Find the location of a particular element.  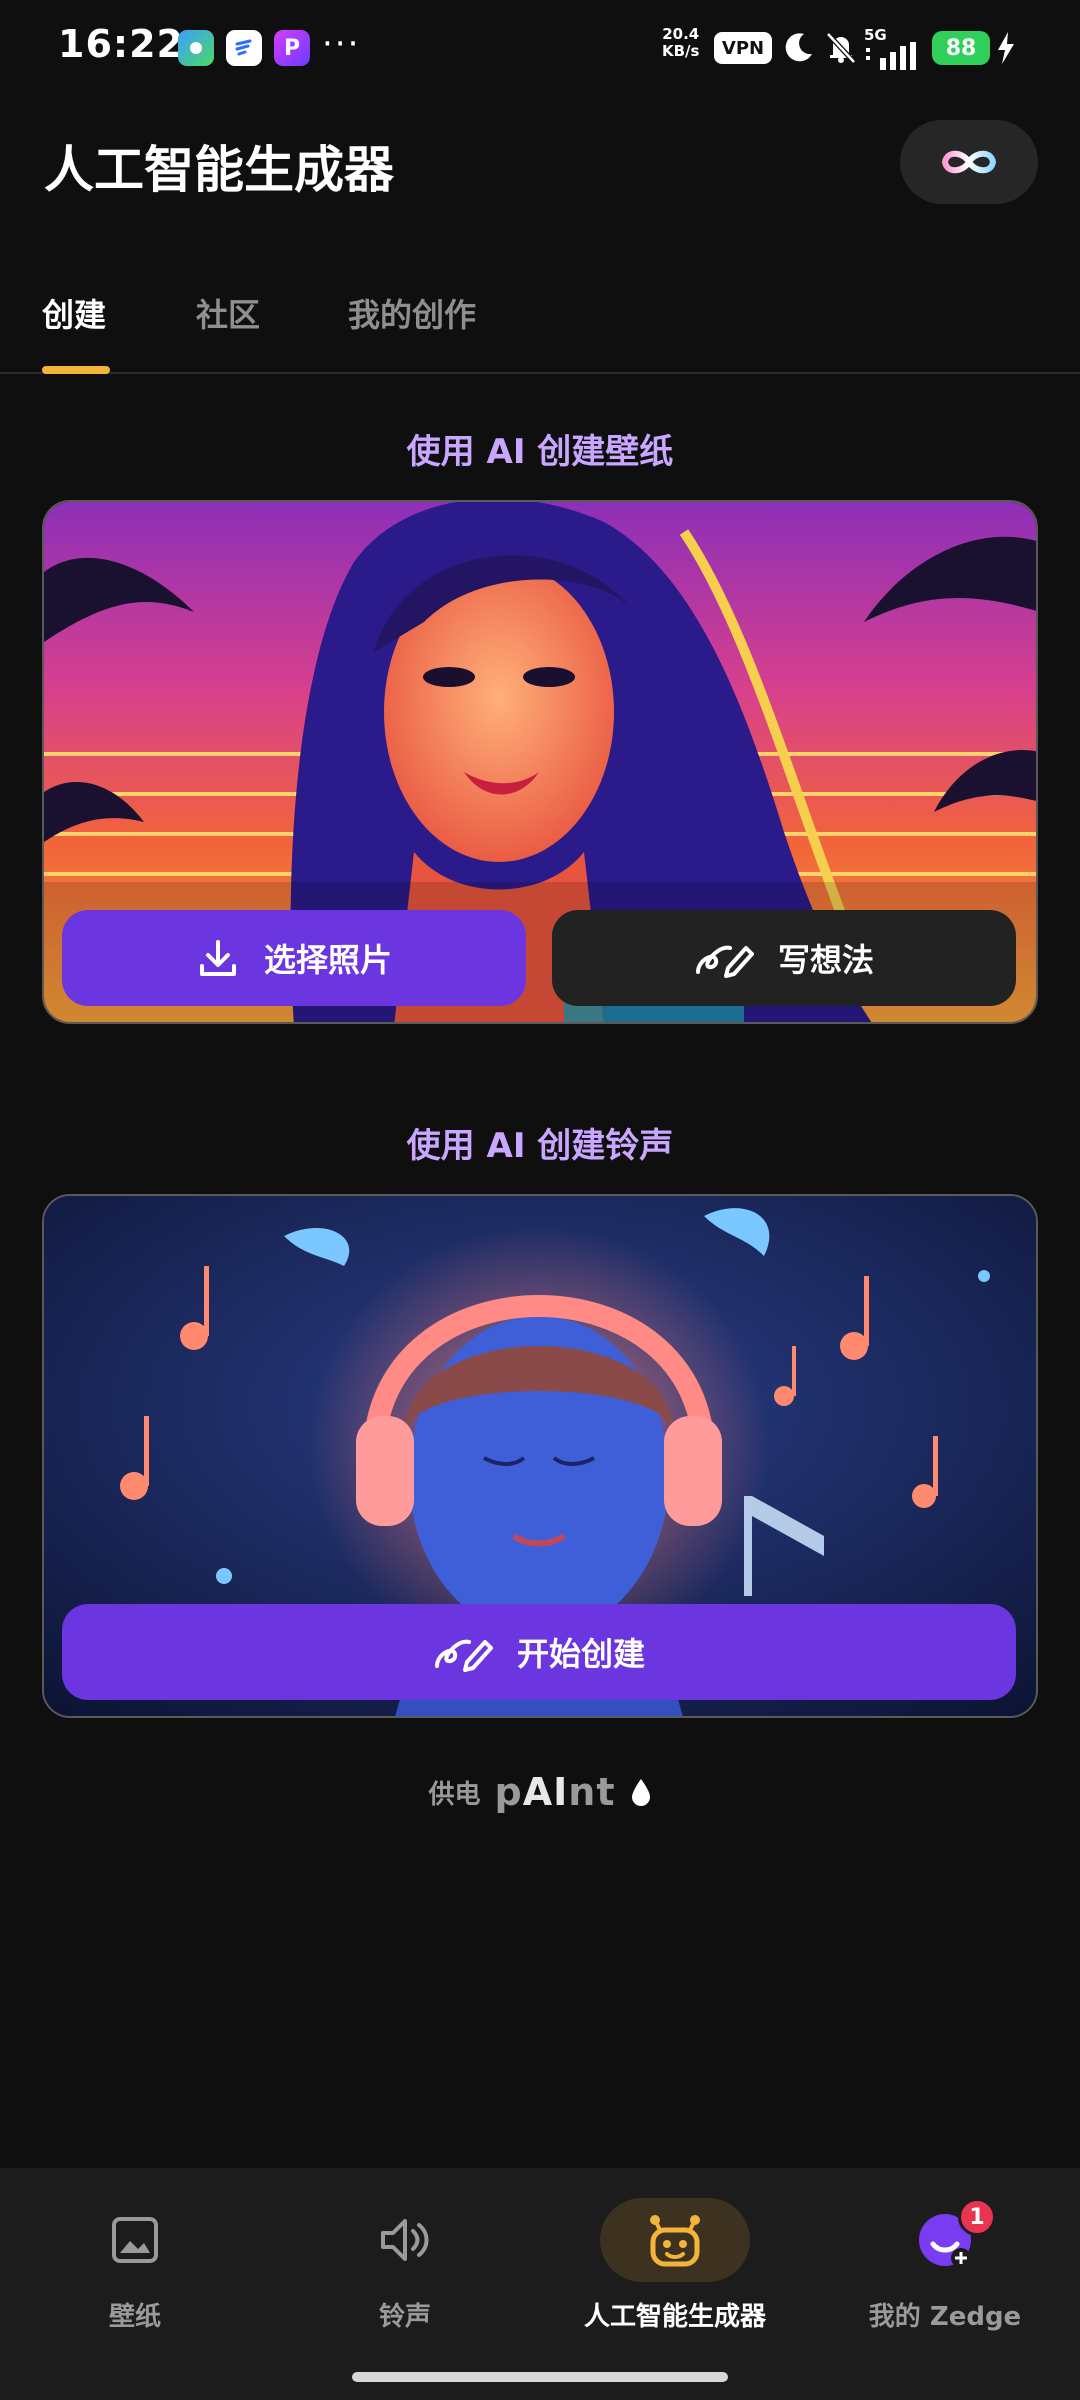

p-app-icon: P is located at coordinates (292, 48).